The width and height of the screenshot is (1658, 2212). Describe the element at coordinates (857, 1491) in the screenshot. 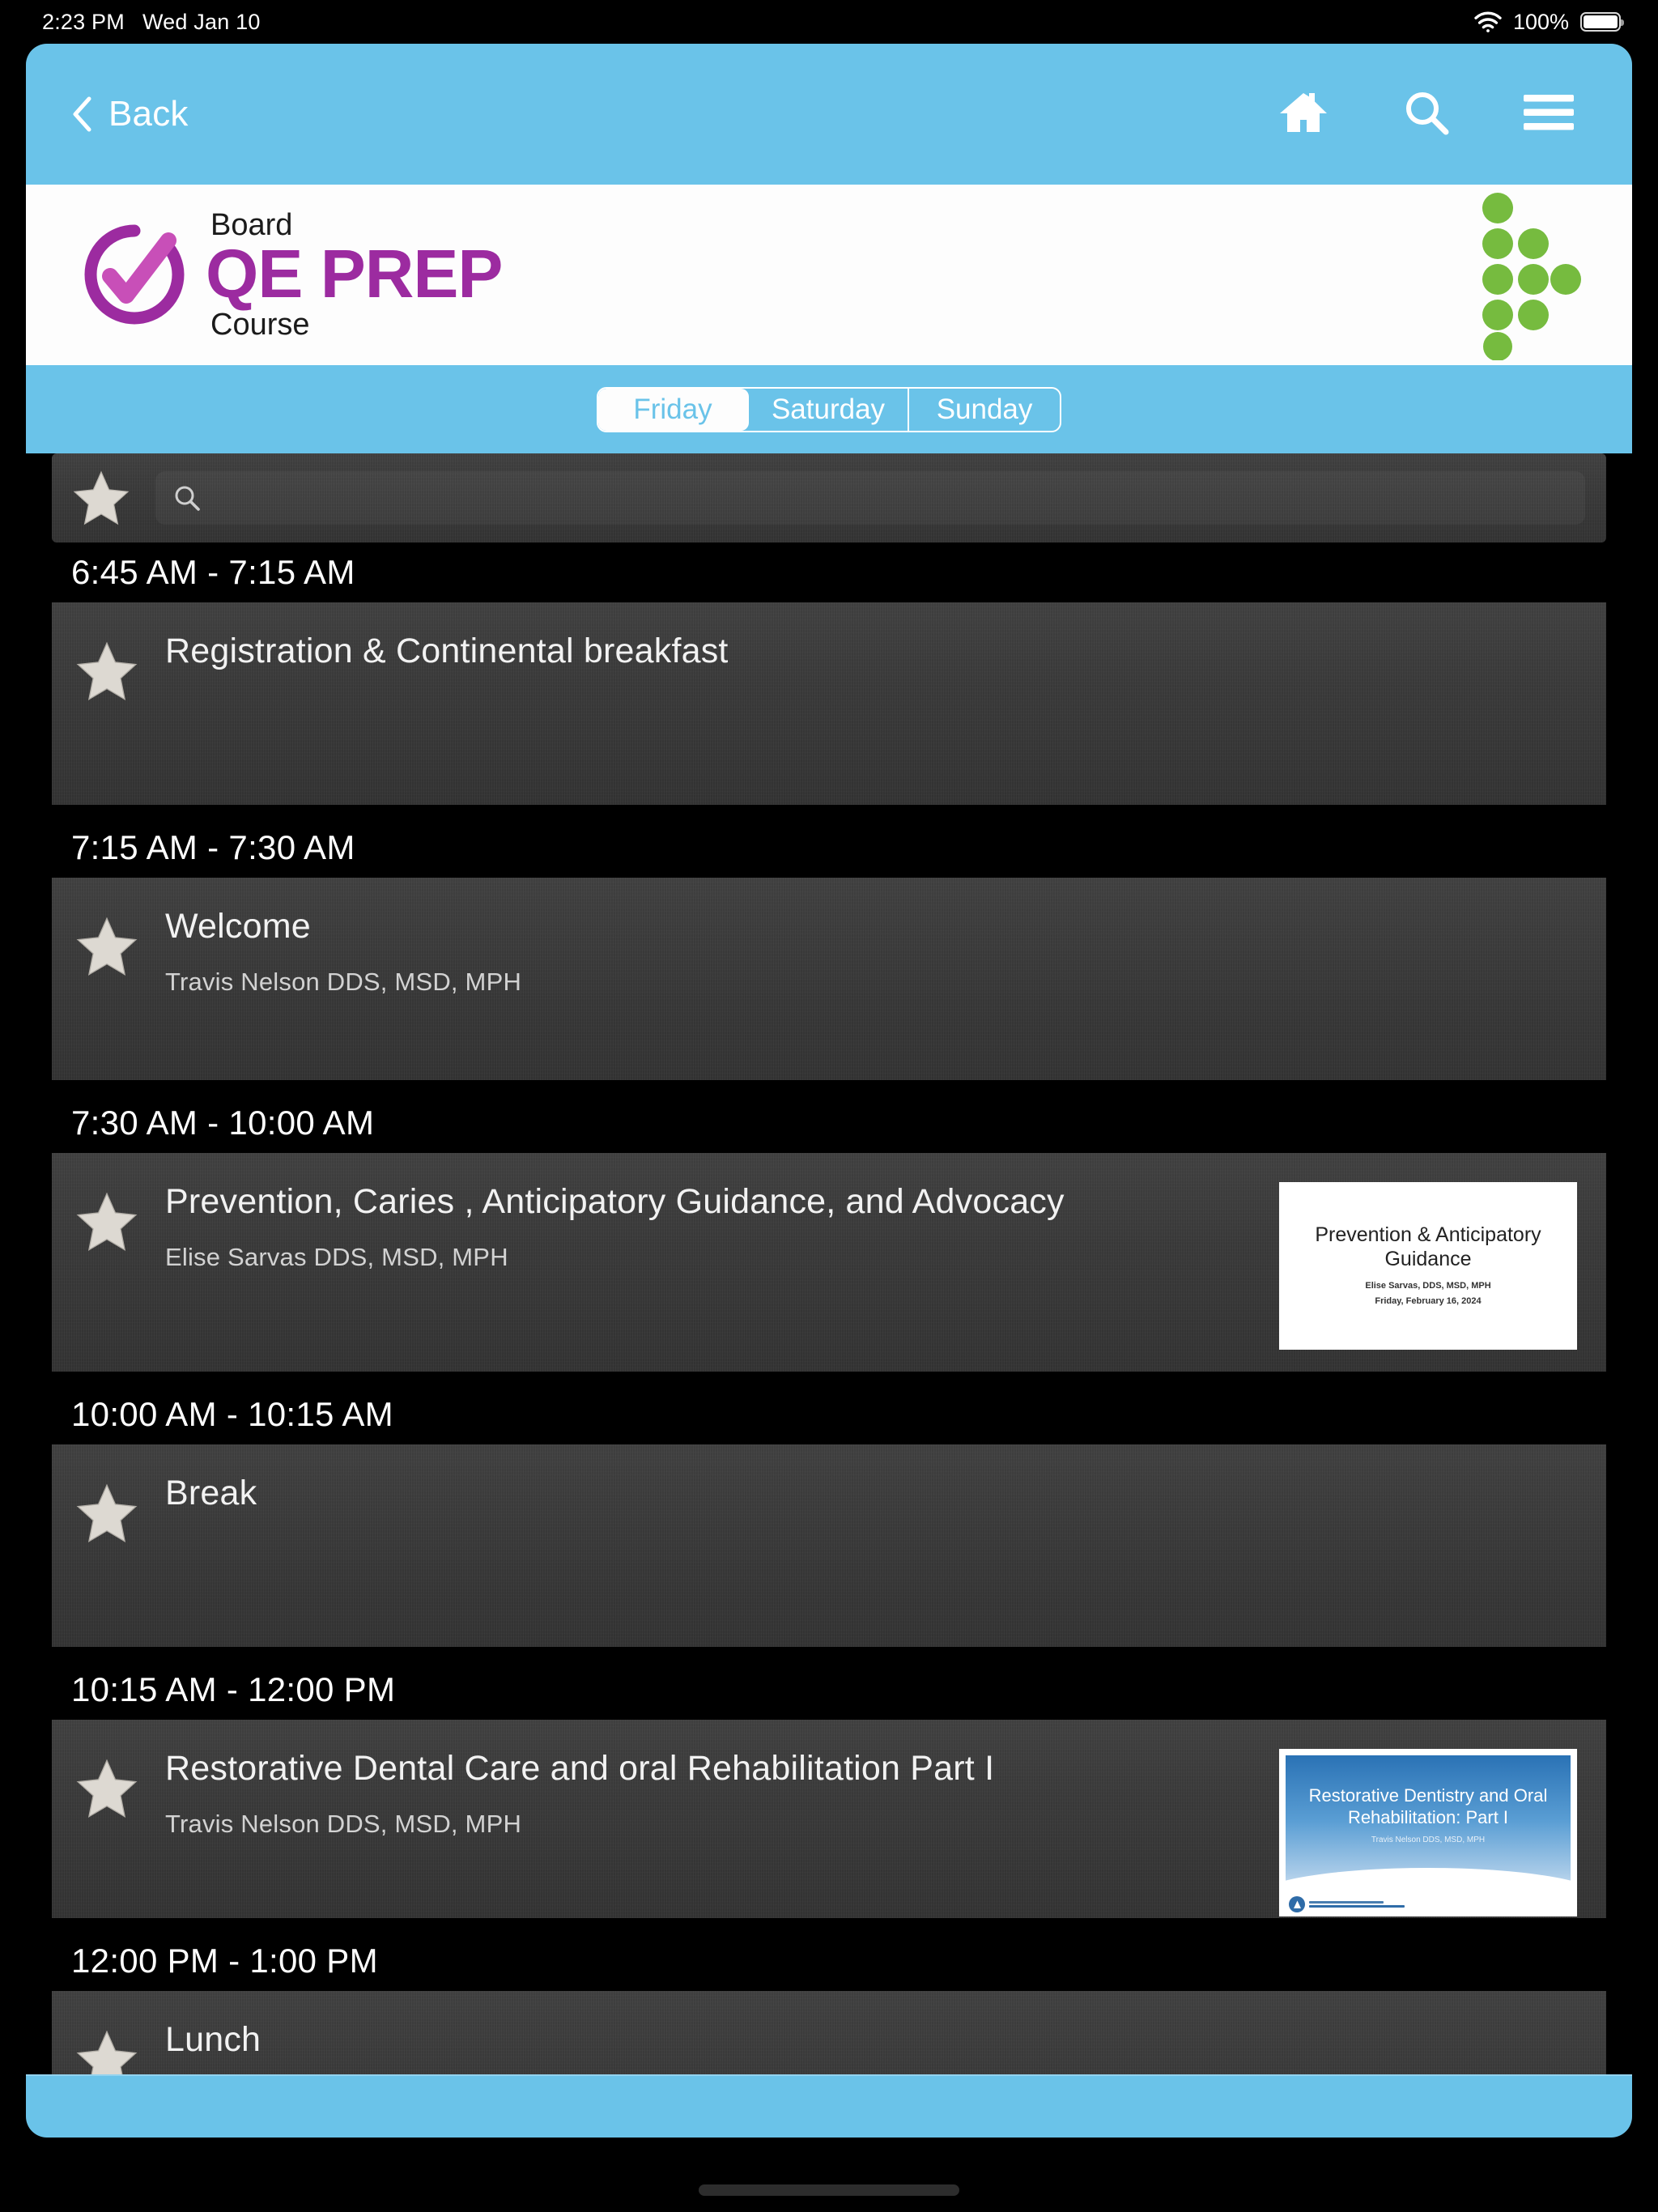

I see `session-body: Break` at that location.